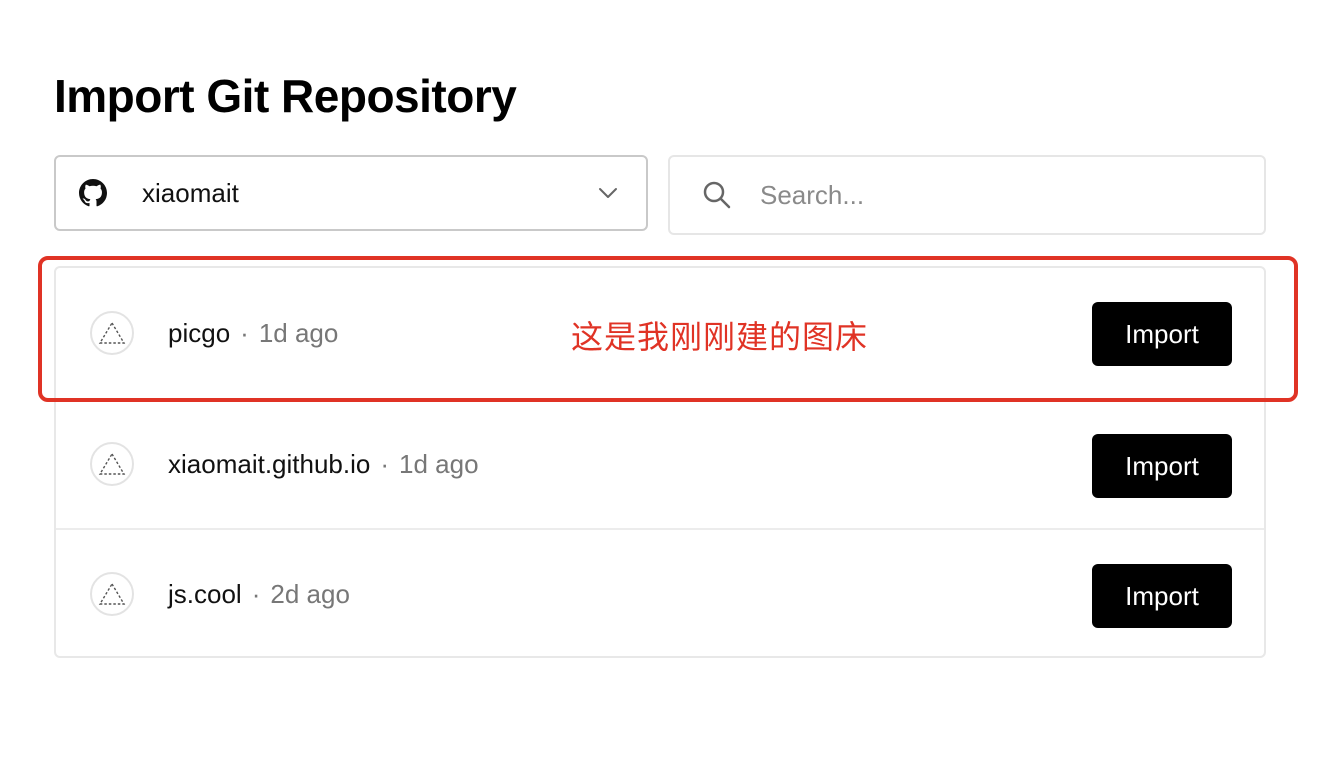  Describe the element at coordinates (190, 192) in the screenshot. I see `account-name: xiaomait` at that location.